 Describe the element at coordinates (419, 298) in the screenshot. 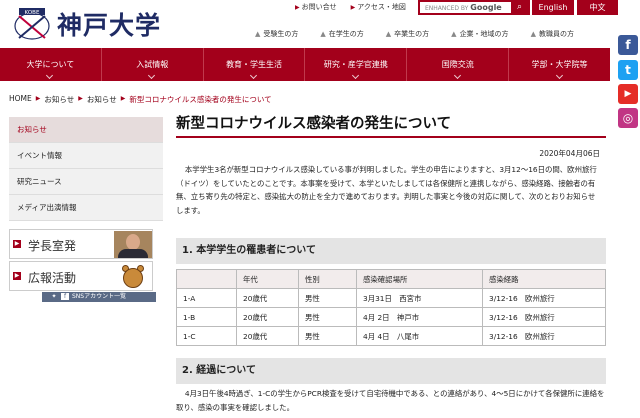

I see `table-cell: 3月31日 西宮市` at that location.